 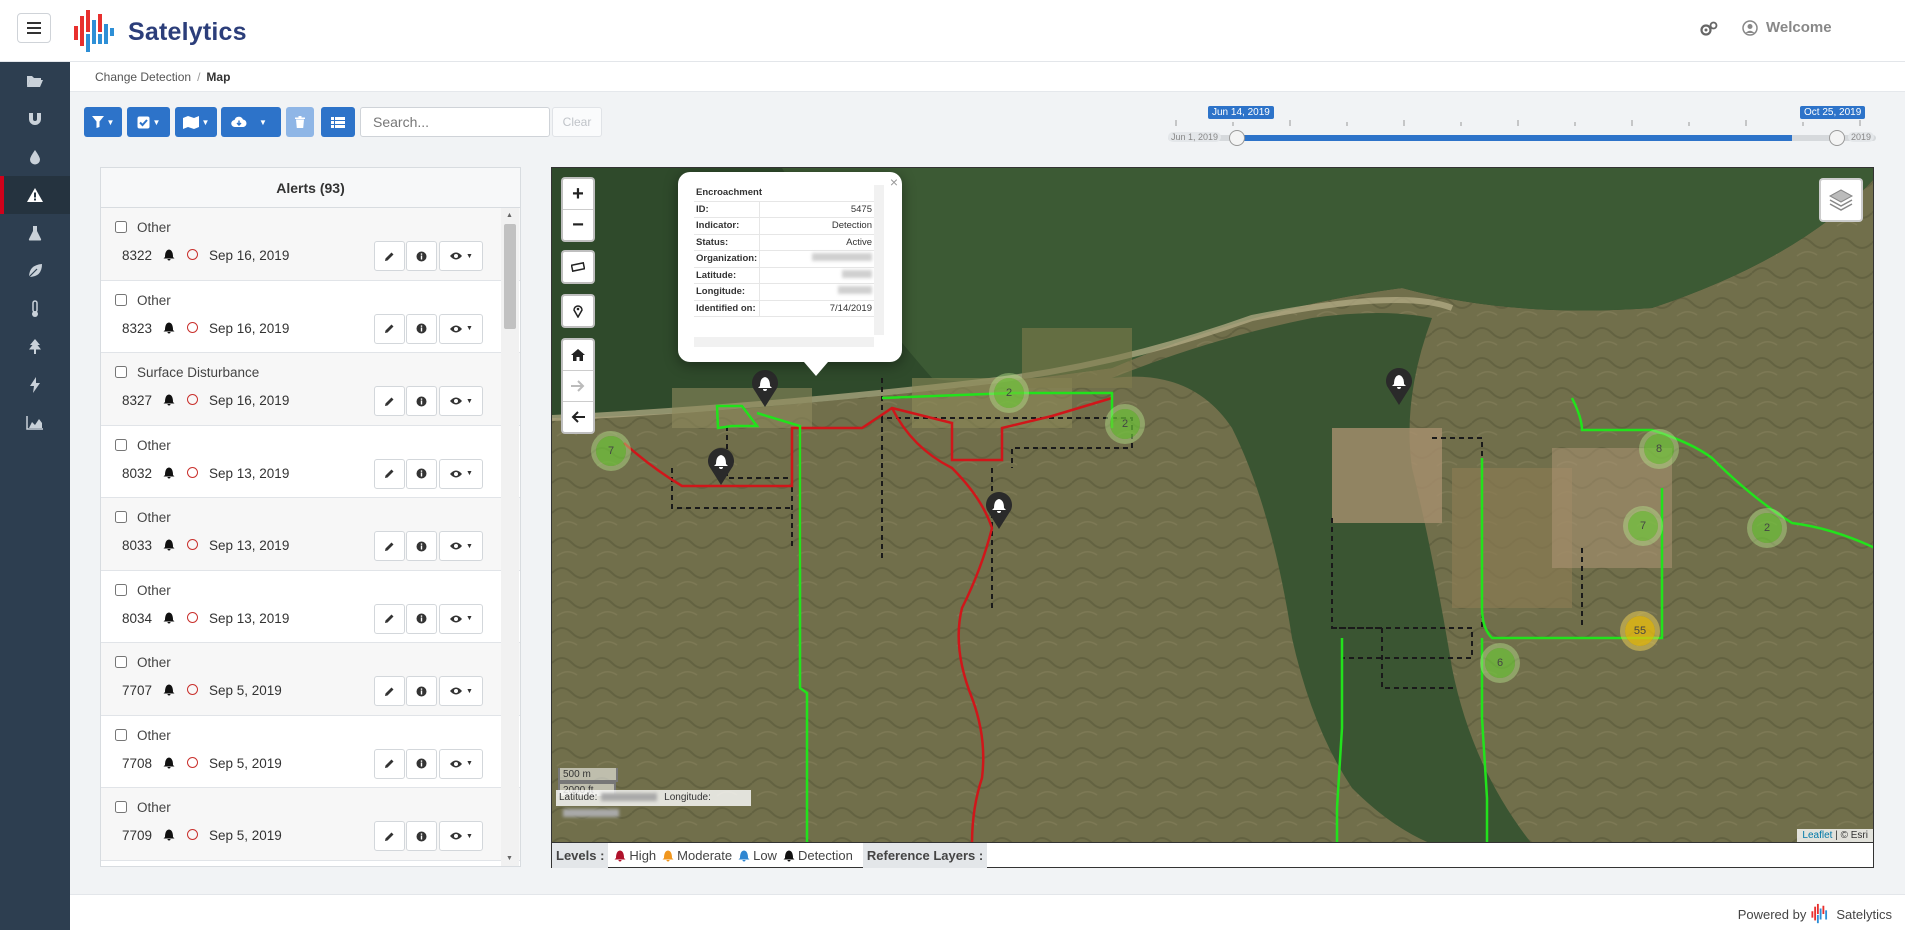 What do you see at coordinates (310, 244) in the screenshot?
I see `alert-row: Other 8322 Sep 16, 2019 ▼` at bounding box center [310, 244].